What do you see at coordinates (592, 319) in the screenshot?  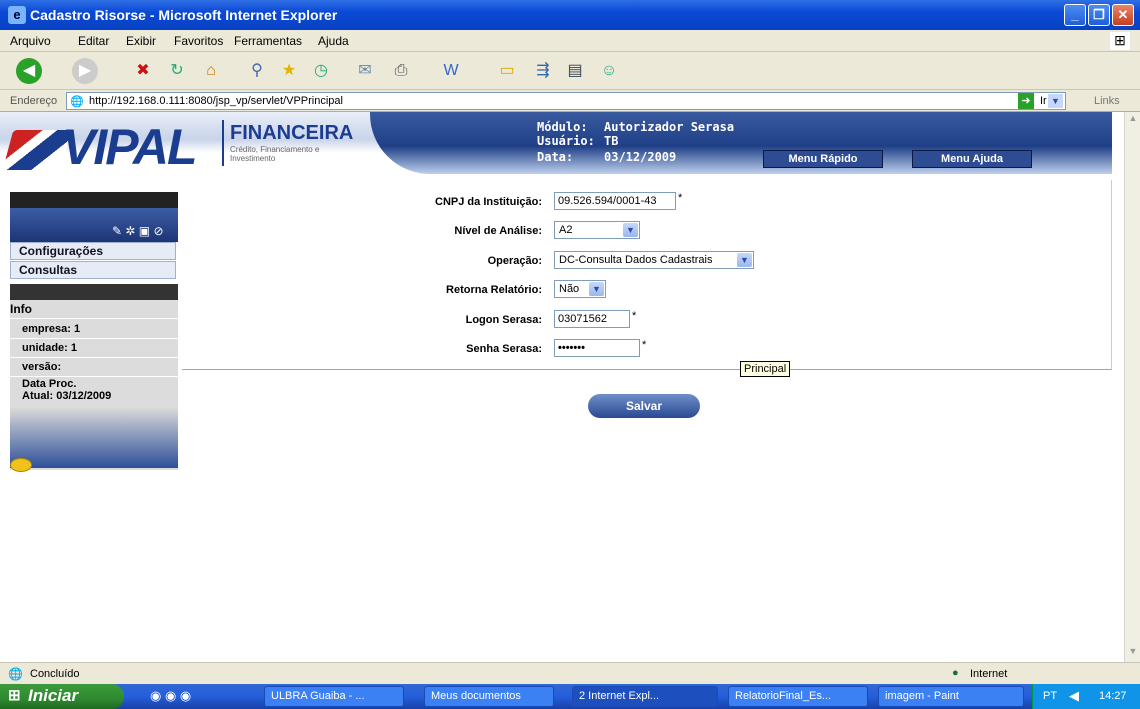 I see `logon-input: 03071562` at bounding box center [592, 319].